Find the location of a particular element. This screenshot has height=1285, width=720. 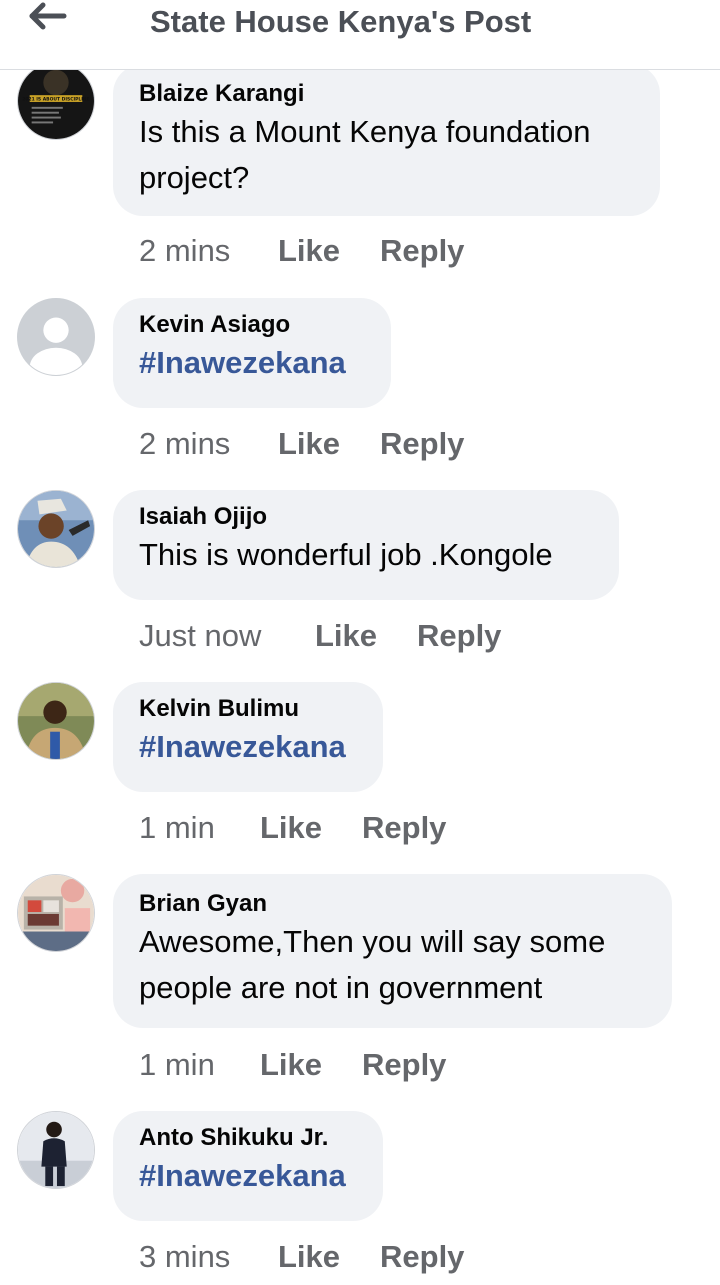

collage-photo is located at coordinates (56, 913).